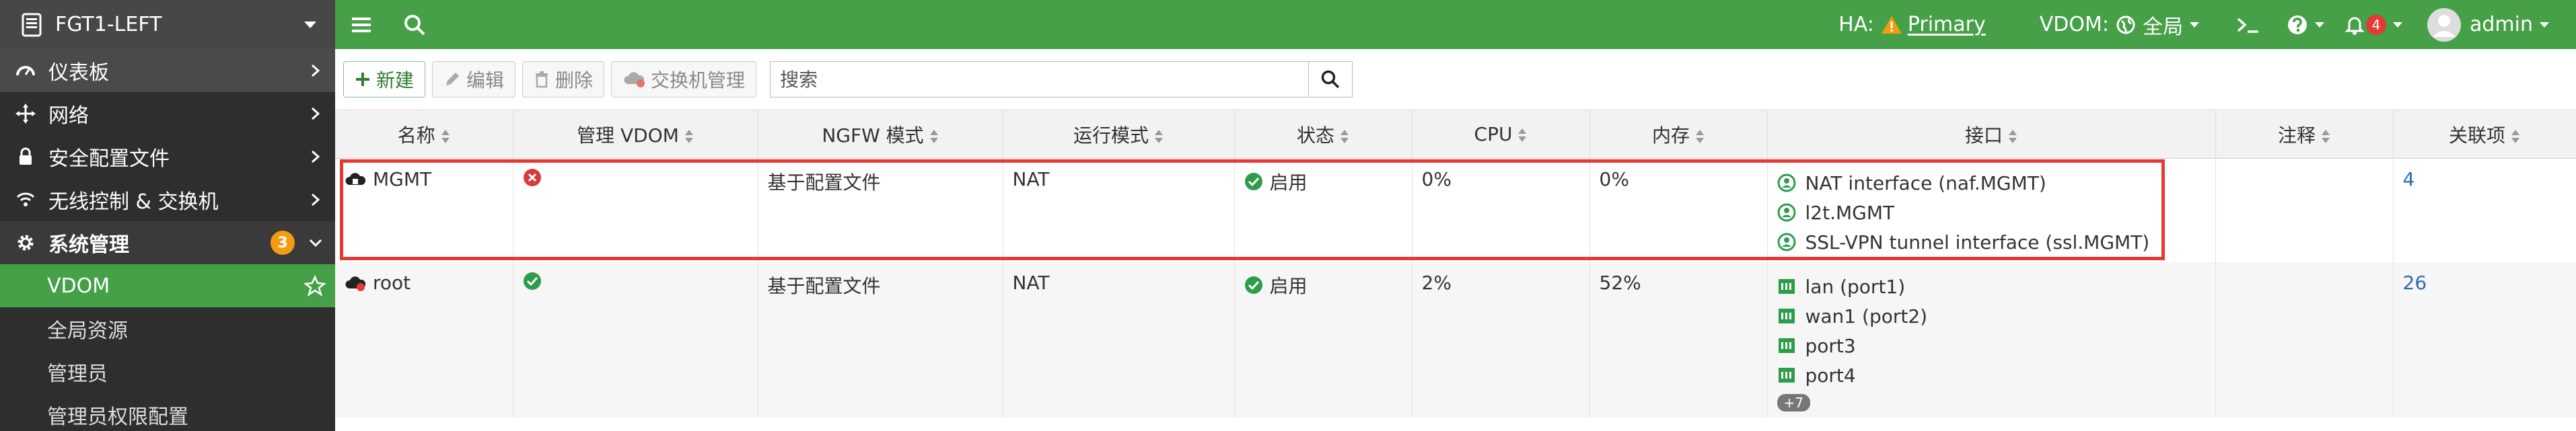  I want to click on sidebar-item-global-resources: 全局资源, so click(167, 328).